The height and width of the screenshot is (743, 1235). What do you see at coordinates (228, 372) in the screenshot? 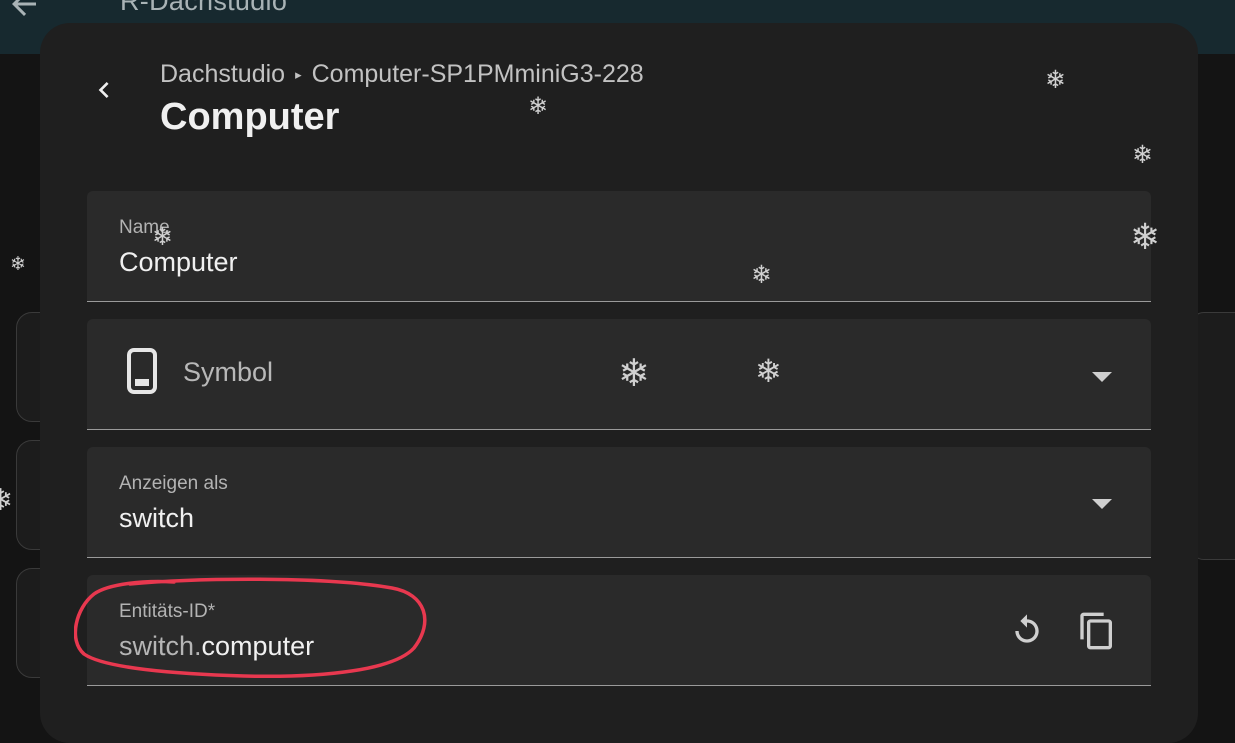
I see `symbol-placeholder: Symbol` at bounding box center [228, 372].